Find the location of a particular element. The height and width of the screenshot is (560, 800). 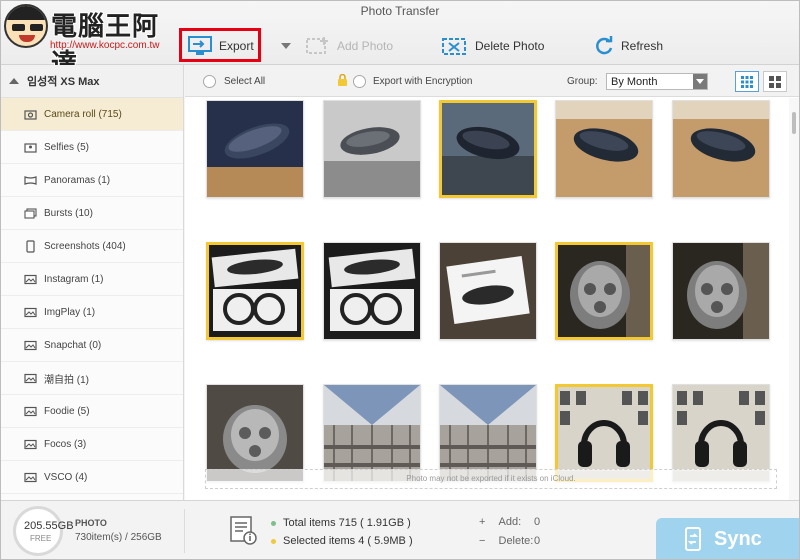

refresh-button: Refresh is located at coordinates (628, 46).